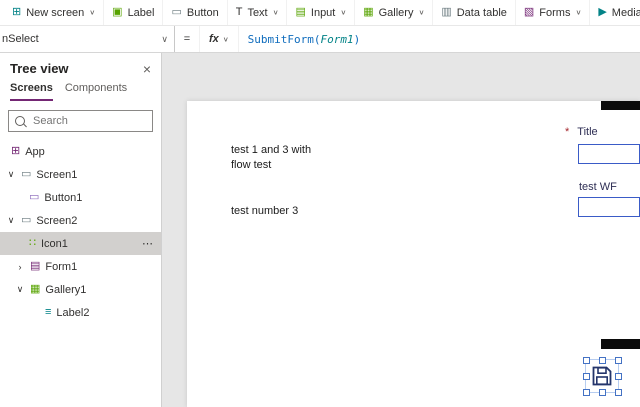 Image resolution: width=640 pixels, height=407 pixels. What do you see at coordinates (446, 12) in the screenshot?
I see `data-table-icon: ▥` at bounding box center [446, 12].